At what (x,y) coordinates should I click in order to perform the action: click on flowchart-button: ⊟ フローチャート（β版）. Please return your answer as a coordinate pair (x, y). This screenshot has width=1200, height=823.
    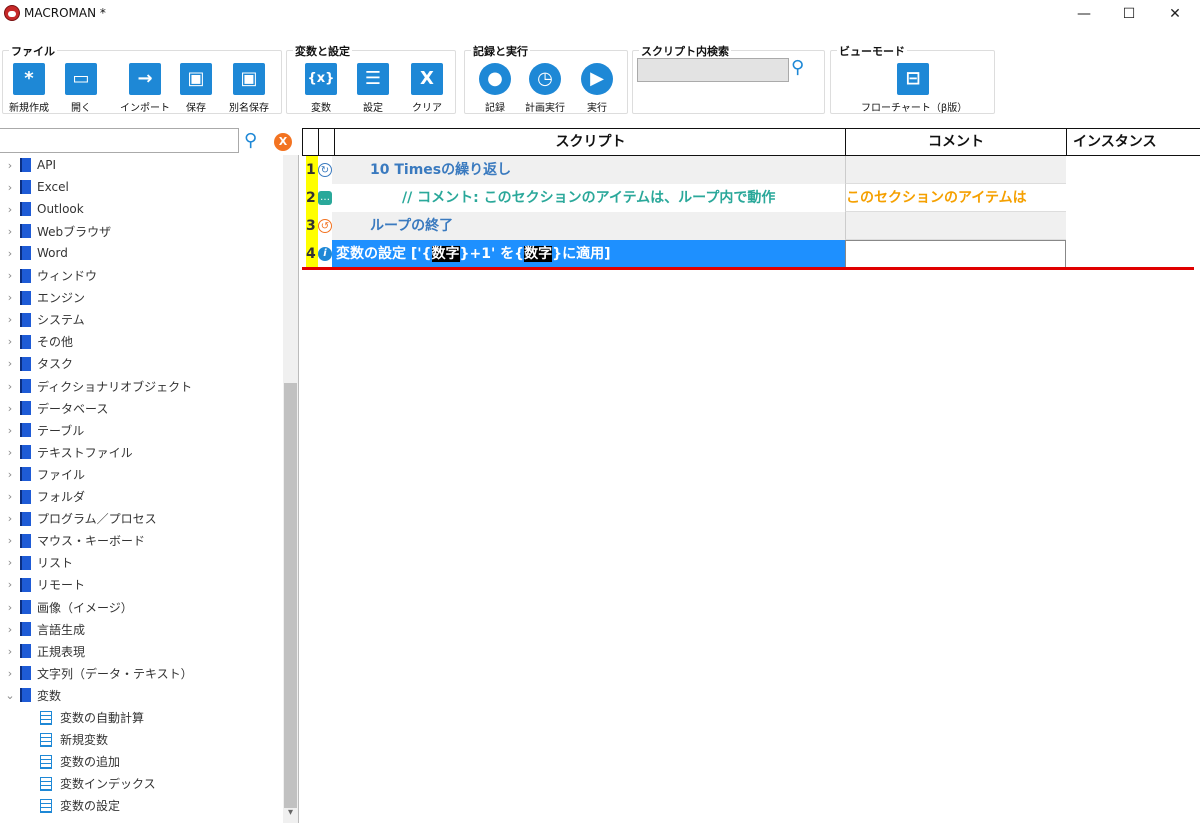
    Looking at the image, I should click on (914, 88).